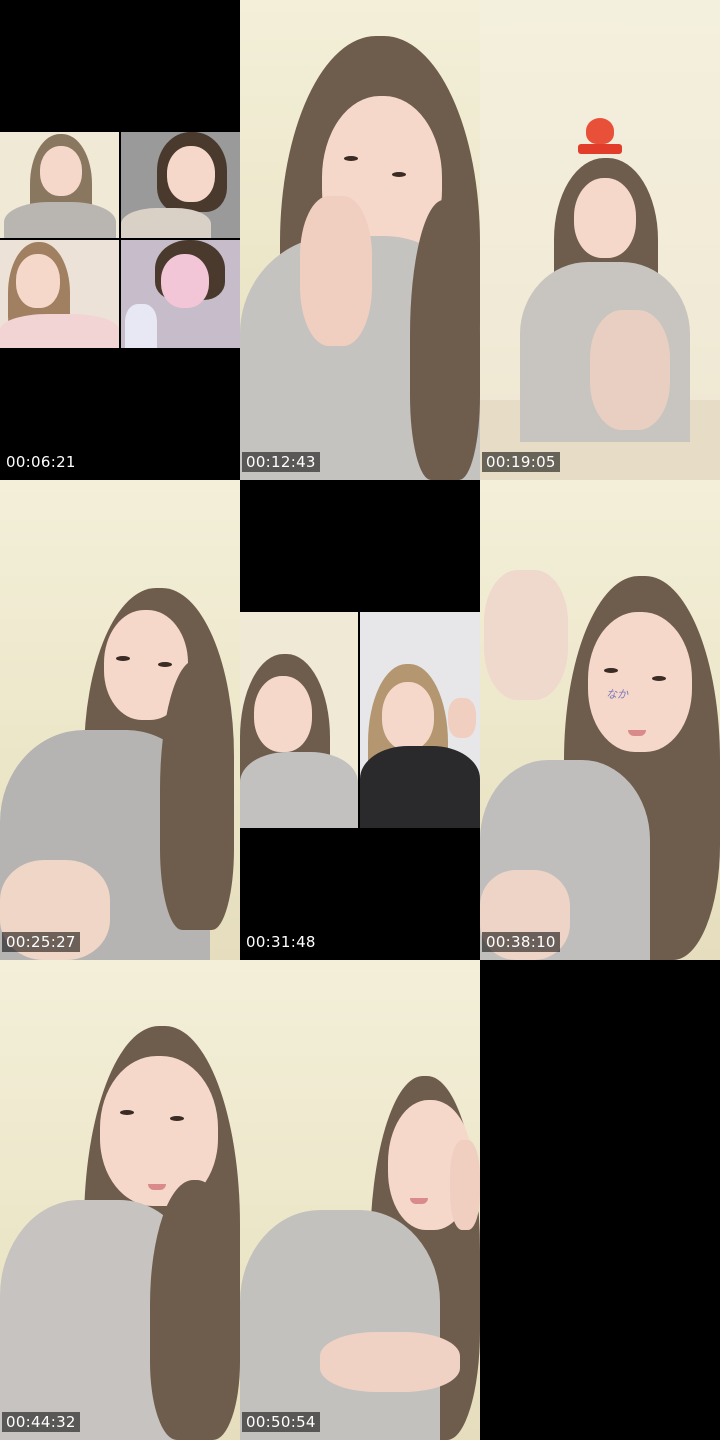 The height and width of the screenshot is (1440, 720). What do you see at coordinates (600, 1200) in the screenshot?
I see `empty-cell` at bounding box center [600, 1200].